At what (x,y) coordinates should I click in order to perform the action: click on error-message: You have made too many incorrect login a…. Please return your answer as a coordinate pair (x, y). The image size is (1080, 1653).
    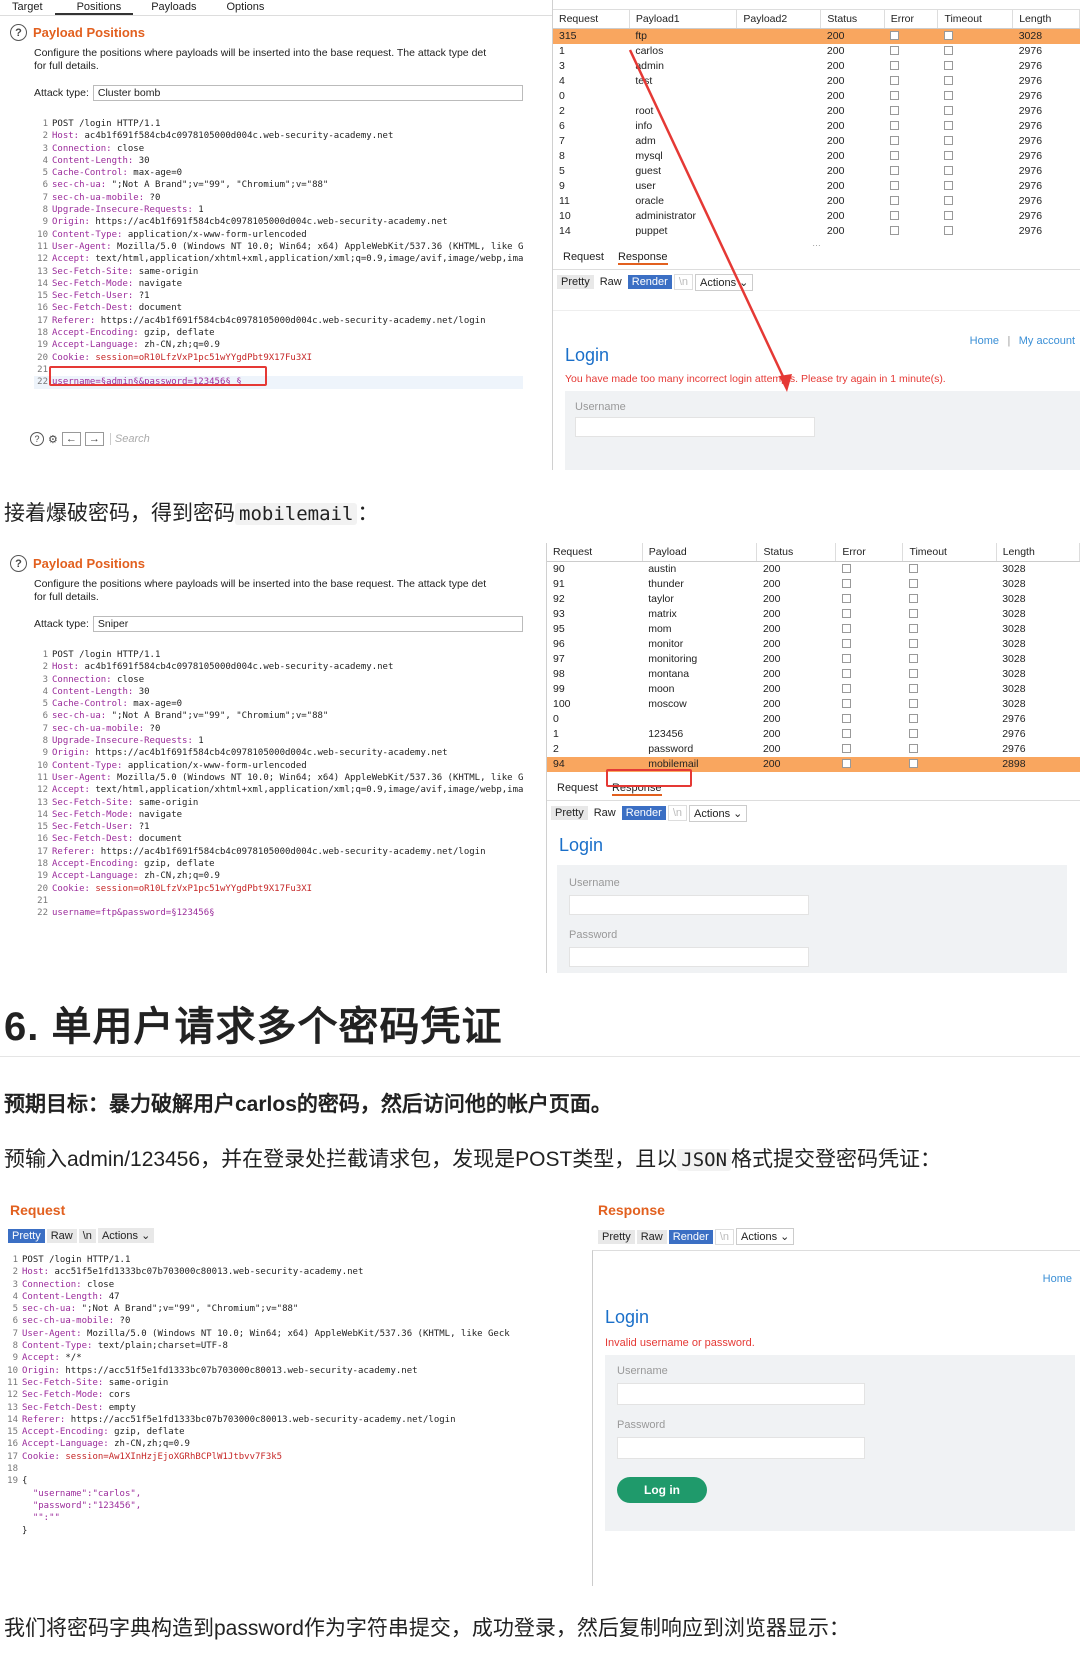
    Looking at the image, I should click on (755, 379).